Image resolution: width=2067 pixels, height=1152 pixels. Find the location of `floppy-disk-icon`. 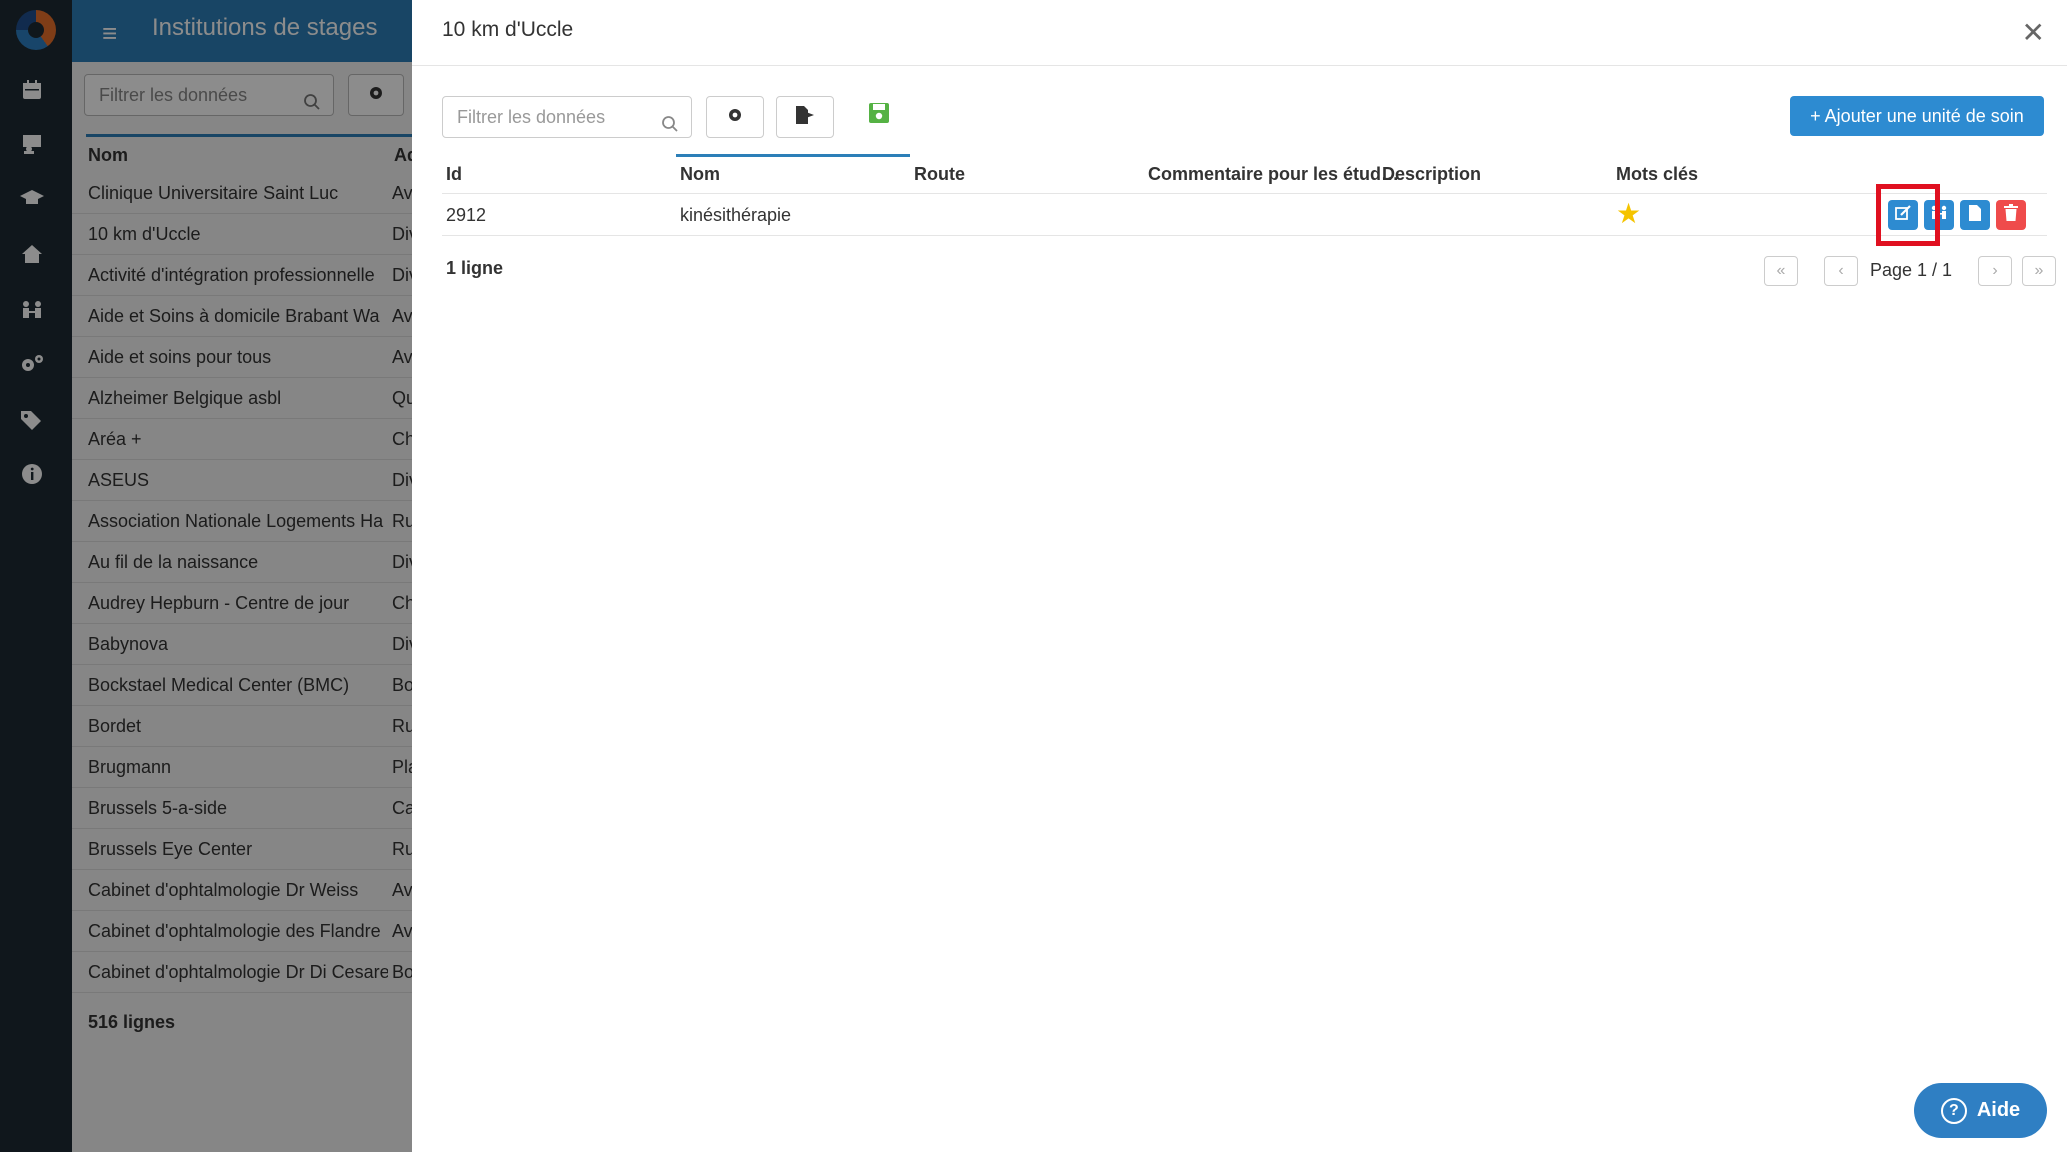

floppy-disk-icon is located at coordinates (879, 115).